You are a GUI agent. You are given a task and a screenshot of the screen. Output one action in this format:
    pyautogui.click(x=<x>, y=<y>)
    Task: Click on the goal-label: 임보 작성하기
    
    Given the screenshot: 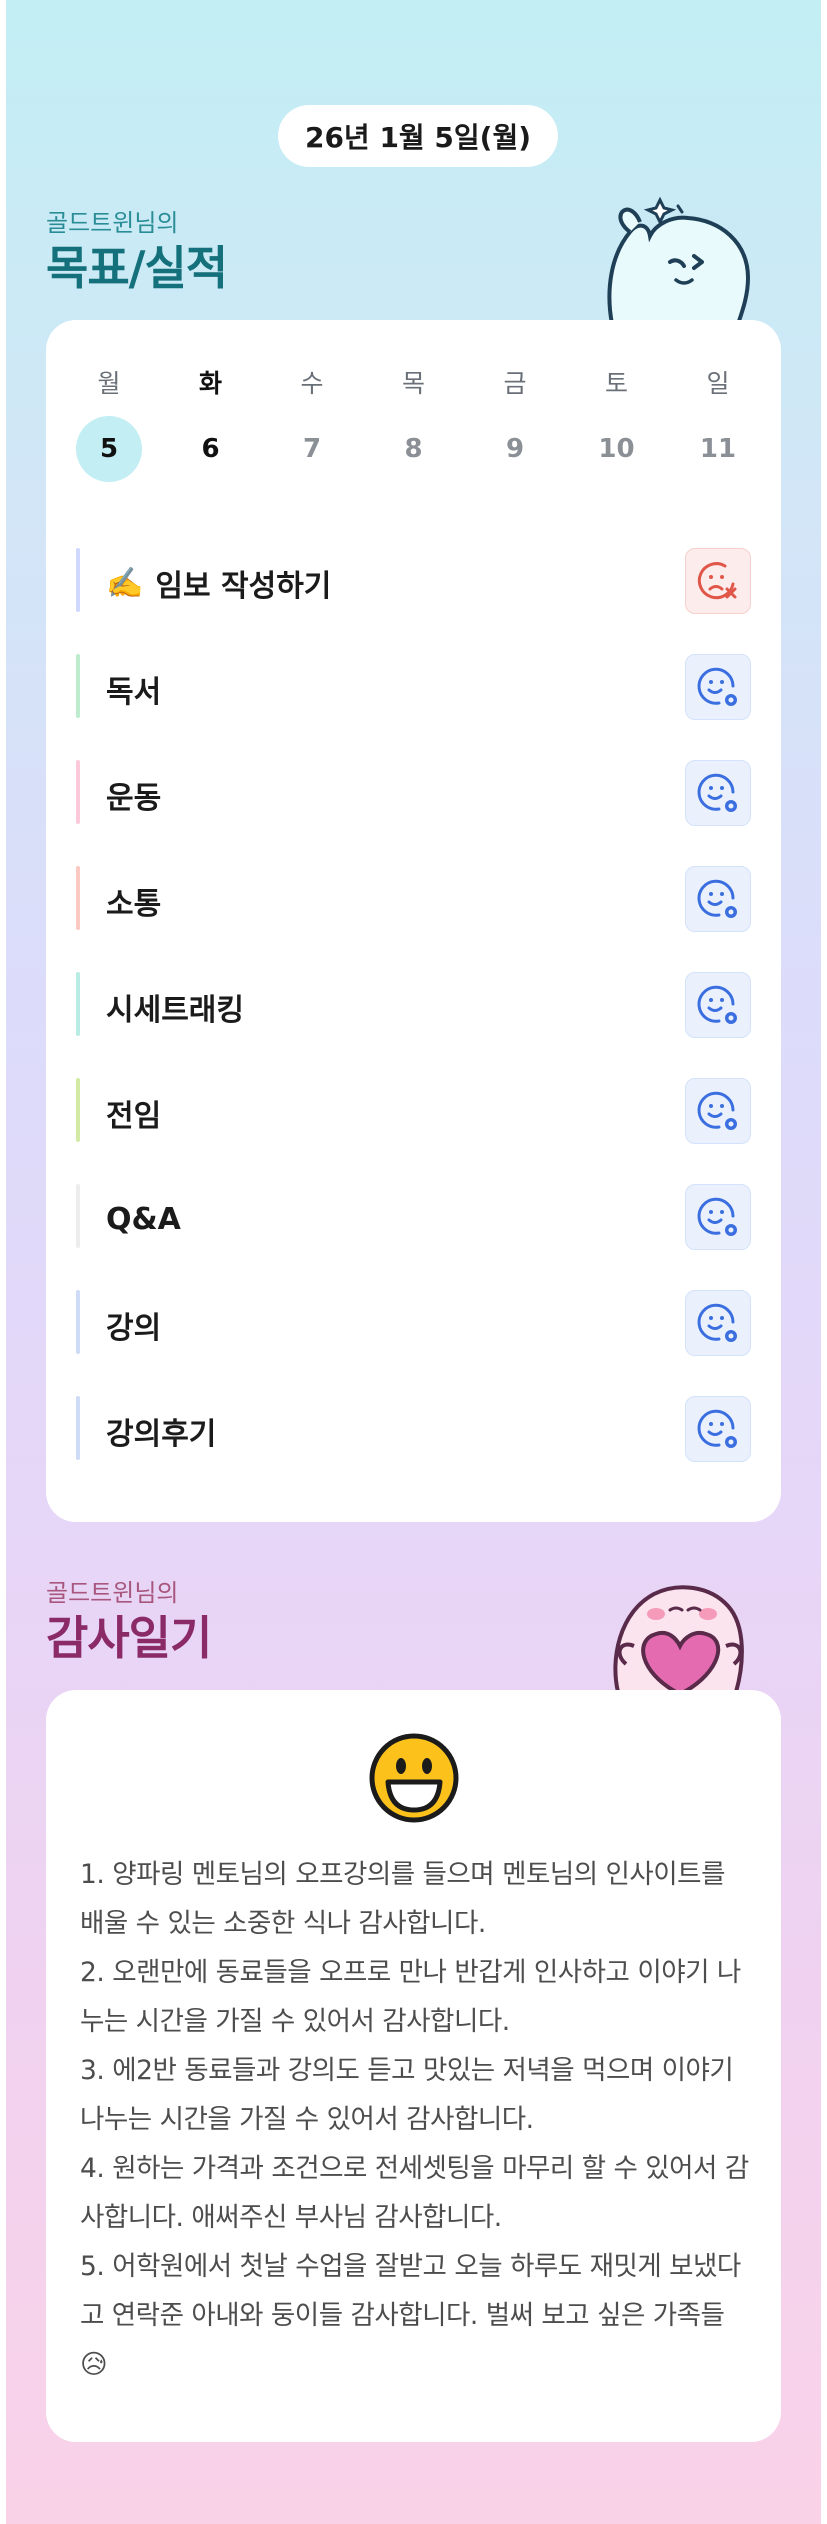 What is the action you would take?
    pyautogui.click(x=243, y=586)
    